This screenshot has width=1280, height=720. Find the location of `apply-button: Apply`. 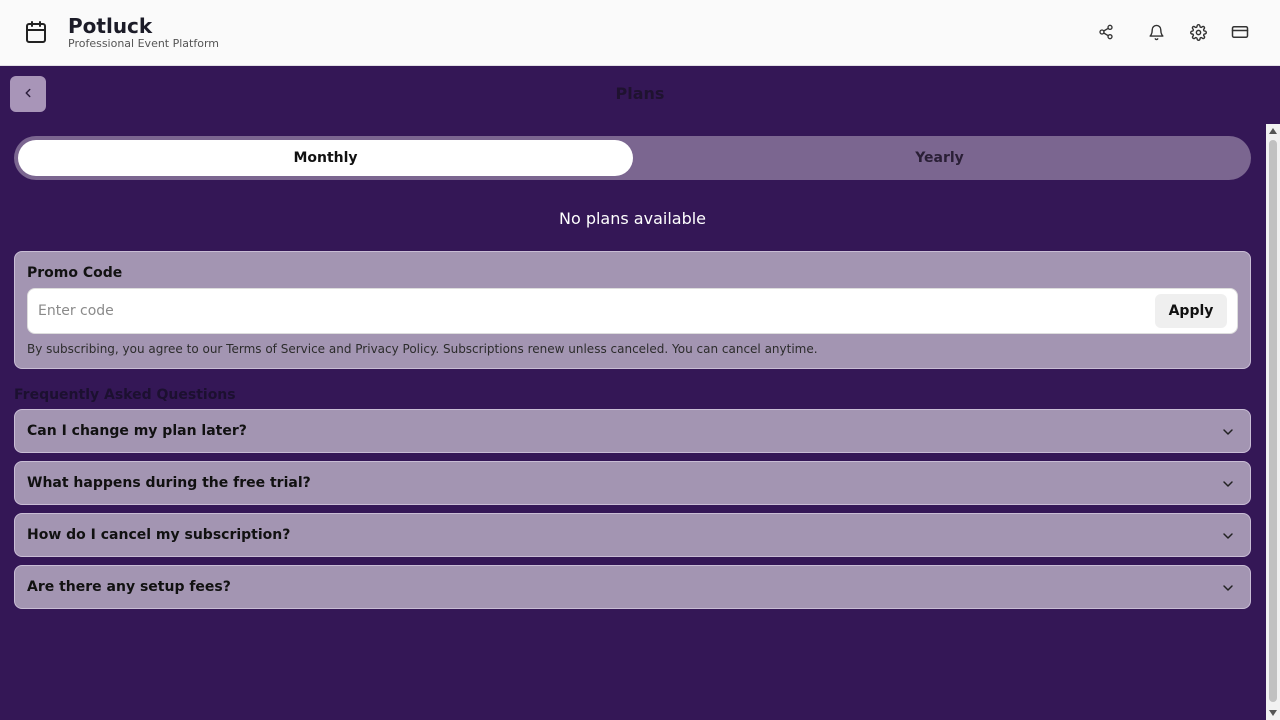

apply-button: Apply is located at coordinates (1191, 311).